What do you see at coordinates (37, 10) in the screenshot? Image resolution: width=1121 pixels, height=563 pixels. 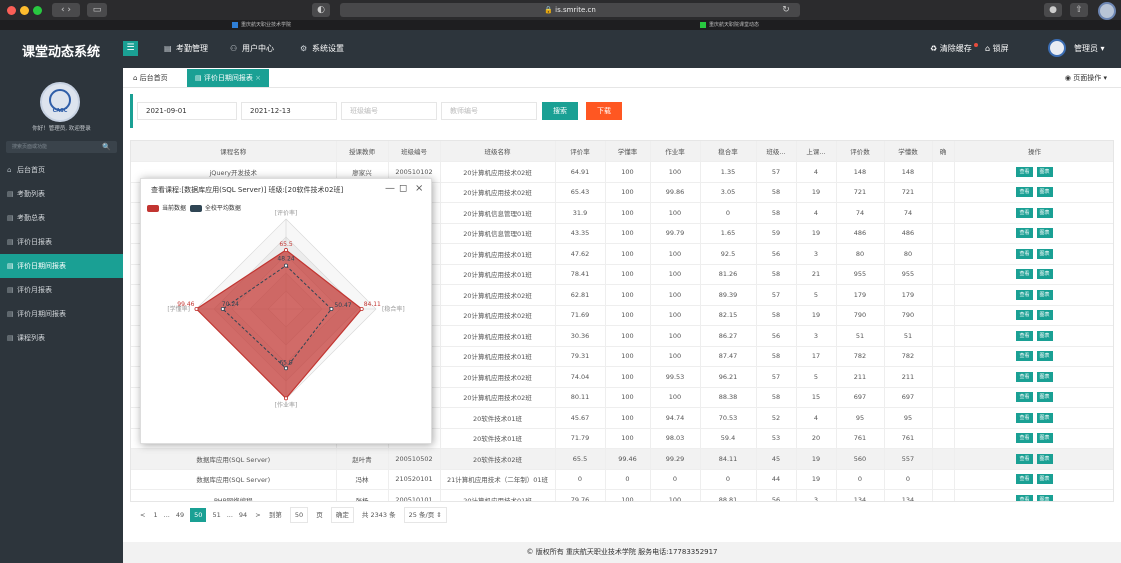 I see `zoom-window-icon` at bounding box center [37, 10].